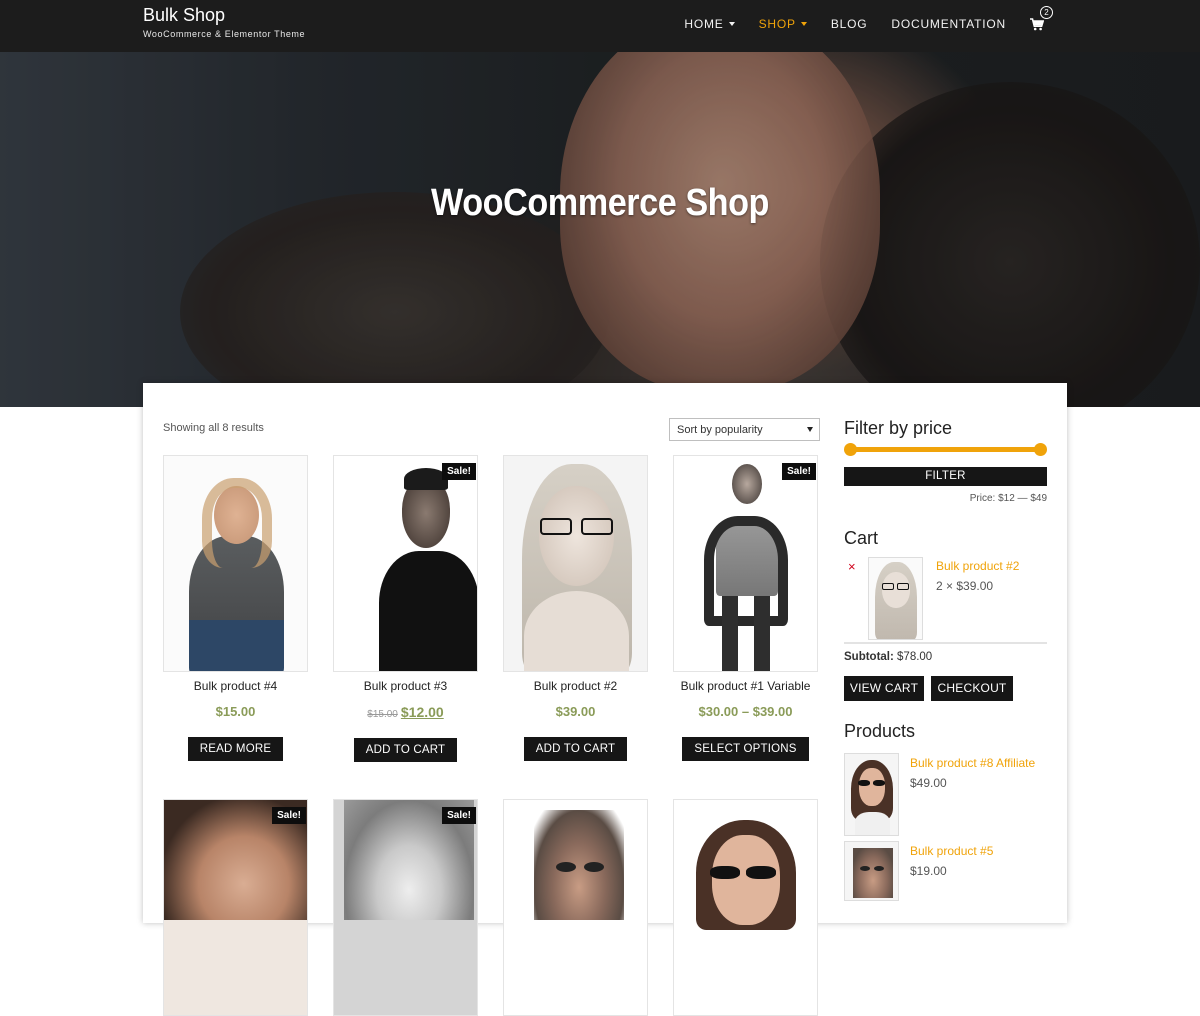  What do you see at coordinates (884, 688) in the screenshot?
I see `view-cart-button: VIEW CART` at bounding box center [884, 688].